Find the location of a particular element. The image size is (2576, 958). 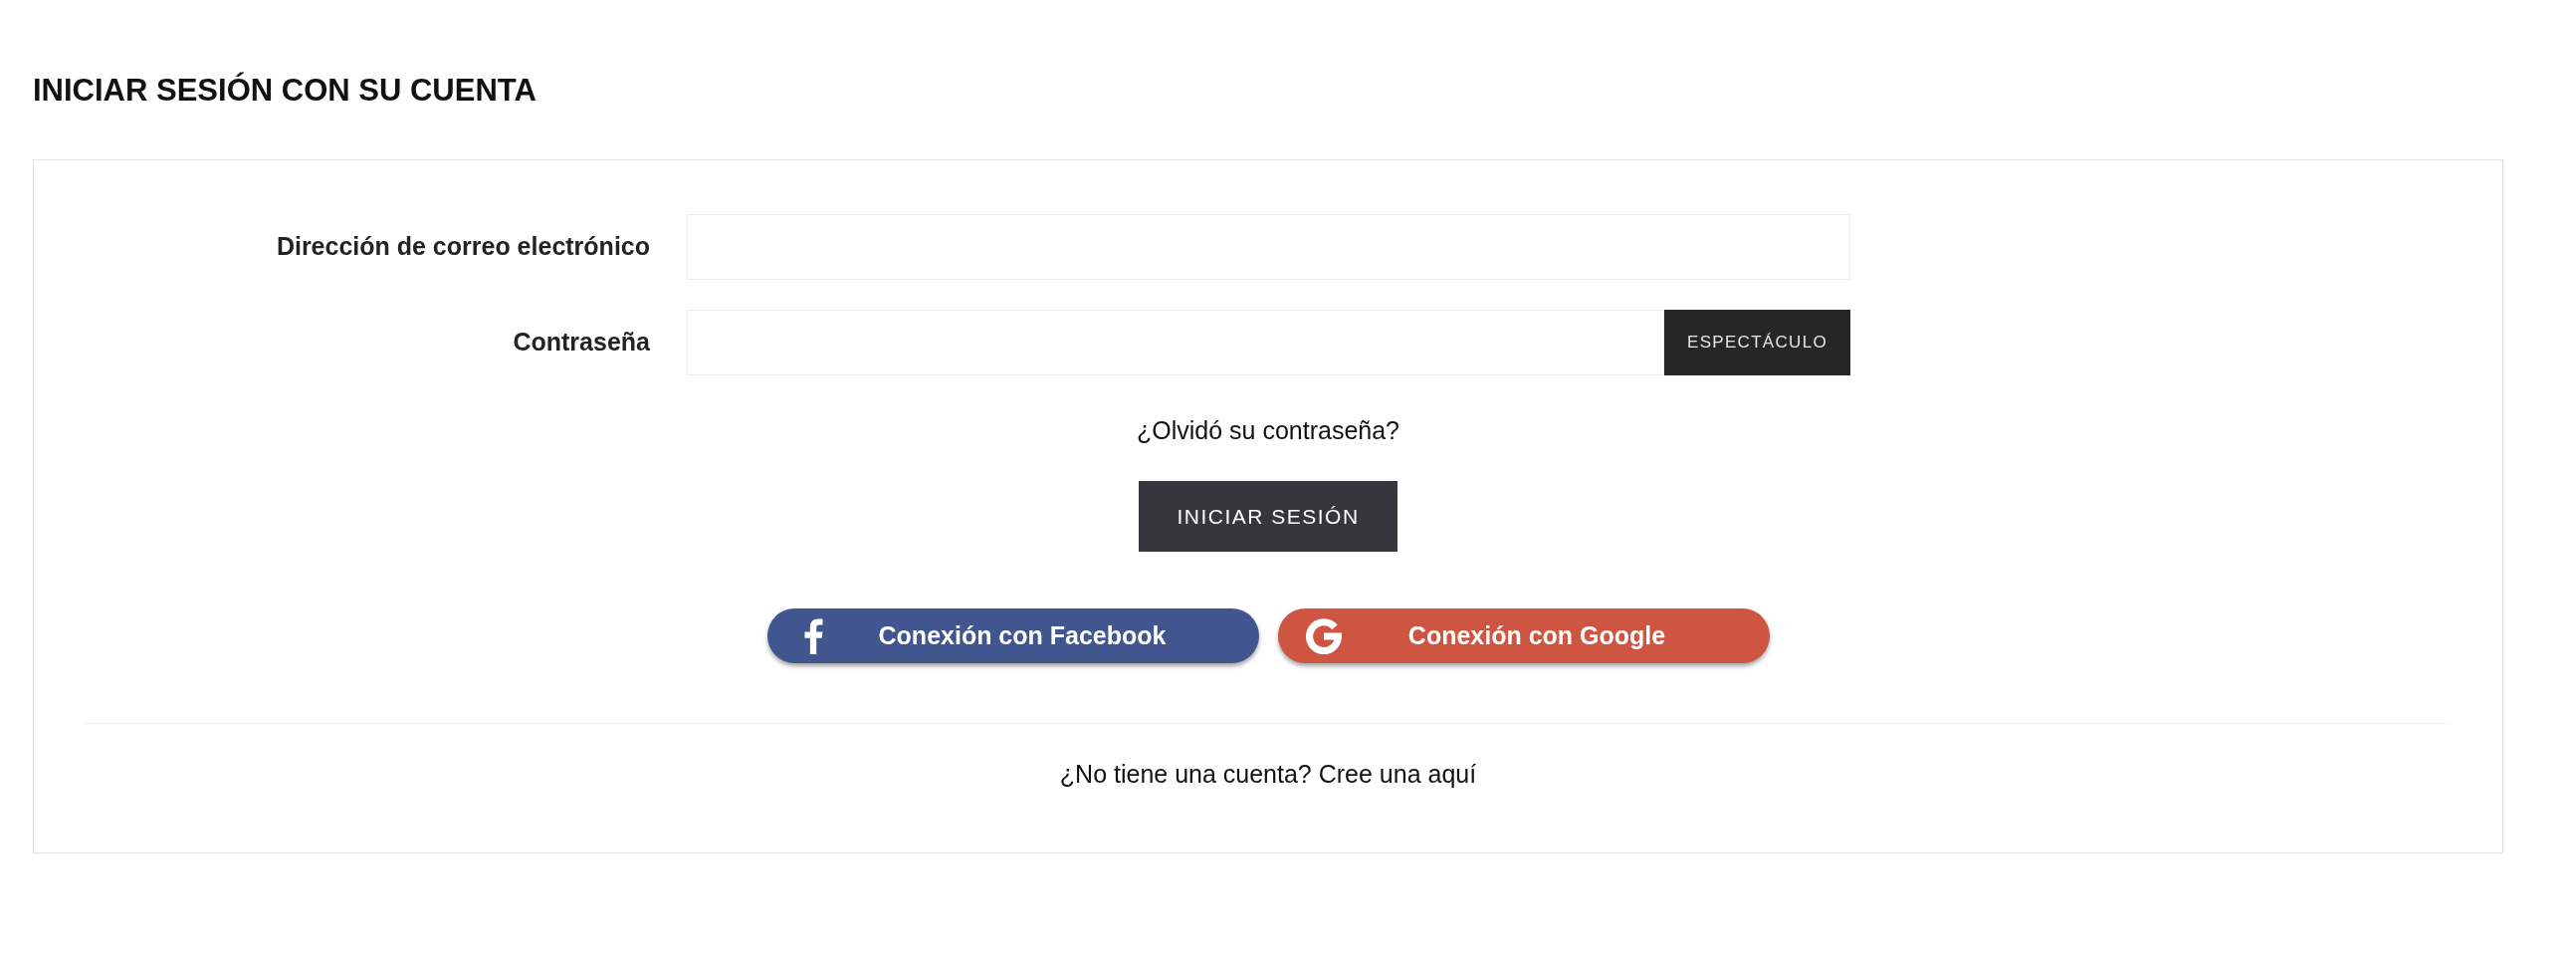

facebook-login-button: Conexión con Facebook is located at coordinates (1012, 635).